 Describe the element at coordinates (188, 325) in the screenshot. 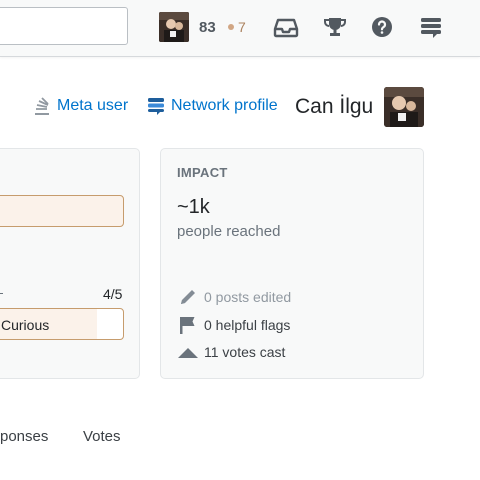

I see `flag-icon` at that location.